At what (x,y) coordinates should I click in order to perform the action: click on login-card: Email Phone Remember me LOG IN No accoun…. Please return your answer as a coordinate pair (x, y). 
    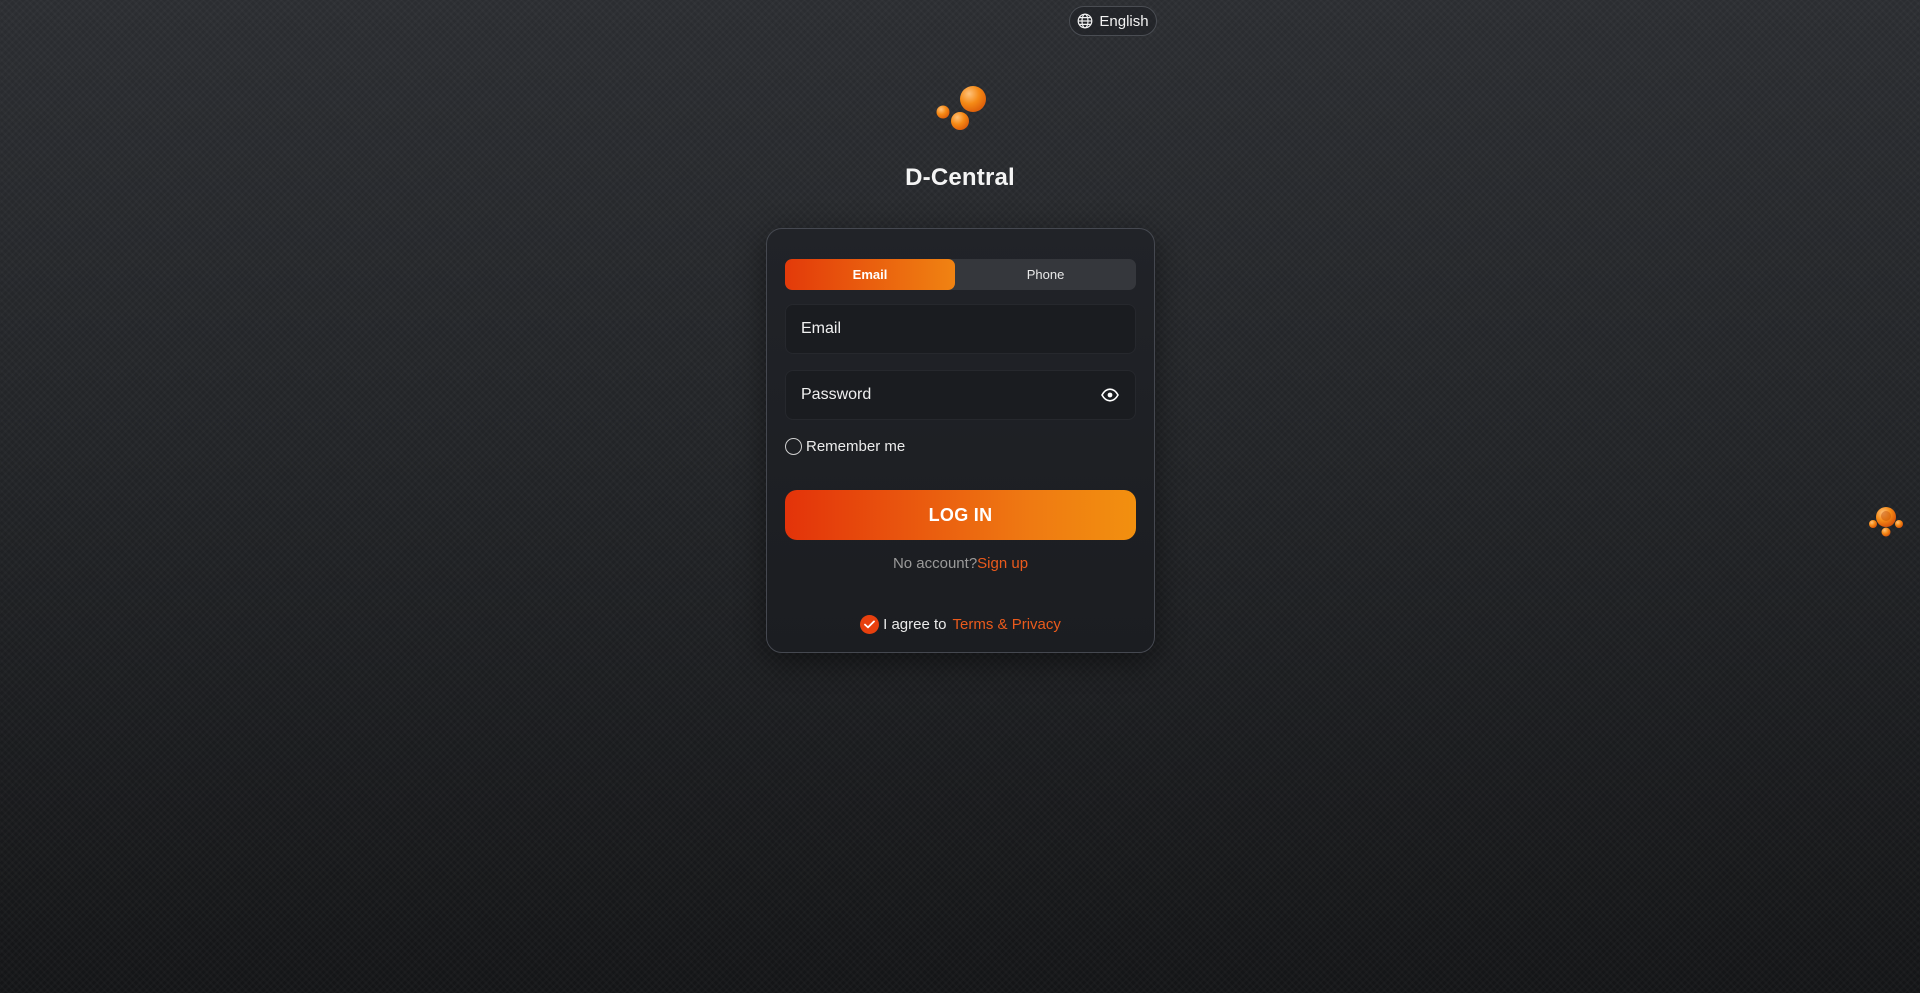
    Looking at the image, I should click on (960, 440).